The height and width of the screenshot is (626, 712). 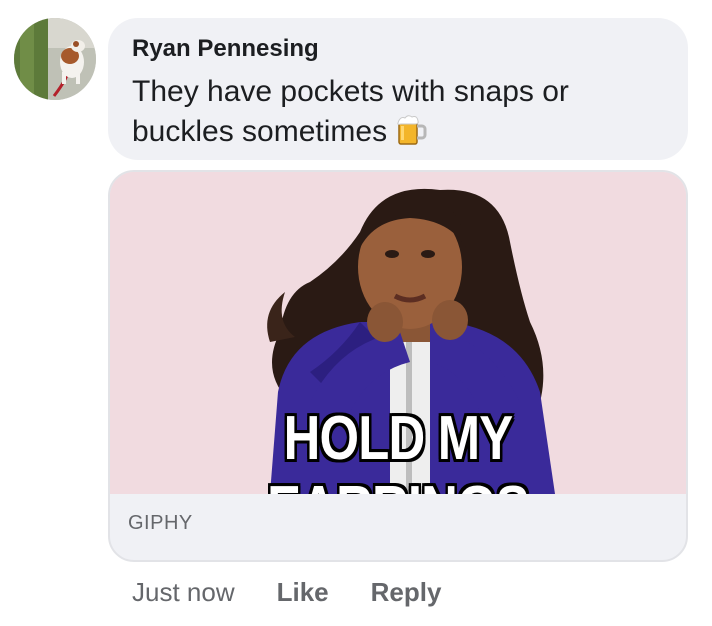 What do you see at coordinates (183, 592) in the screenshot?
I see `comment-timestamp: Just now` at bounding box center [183, 592].